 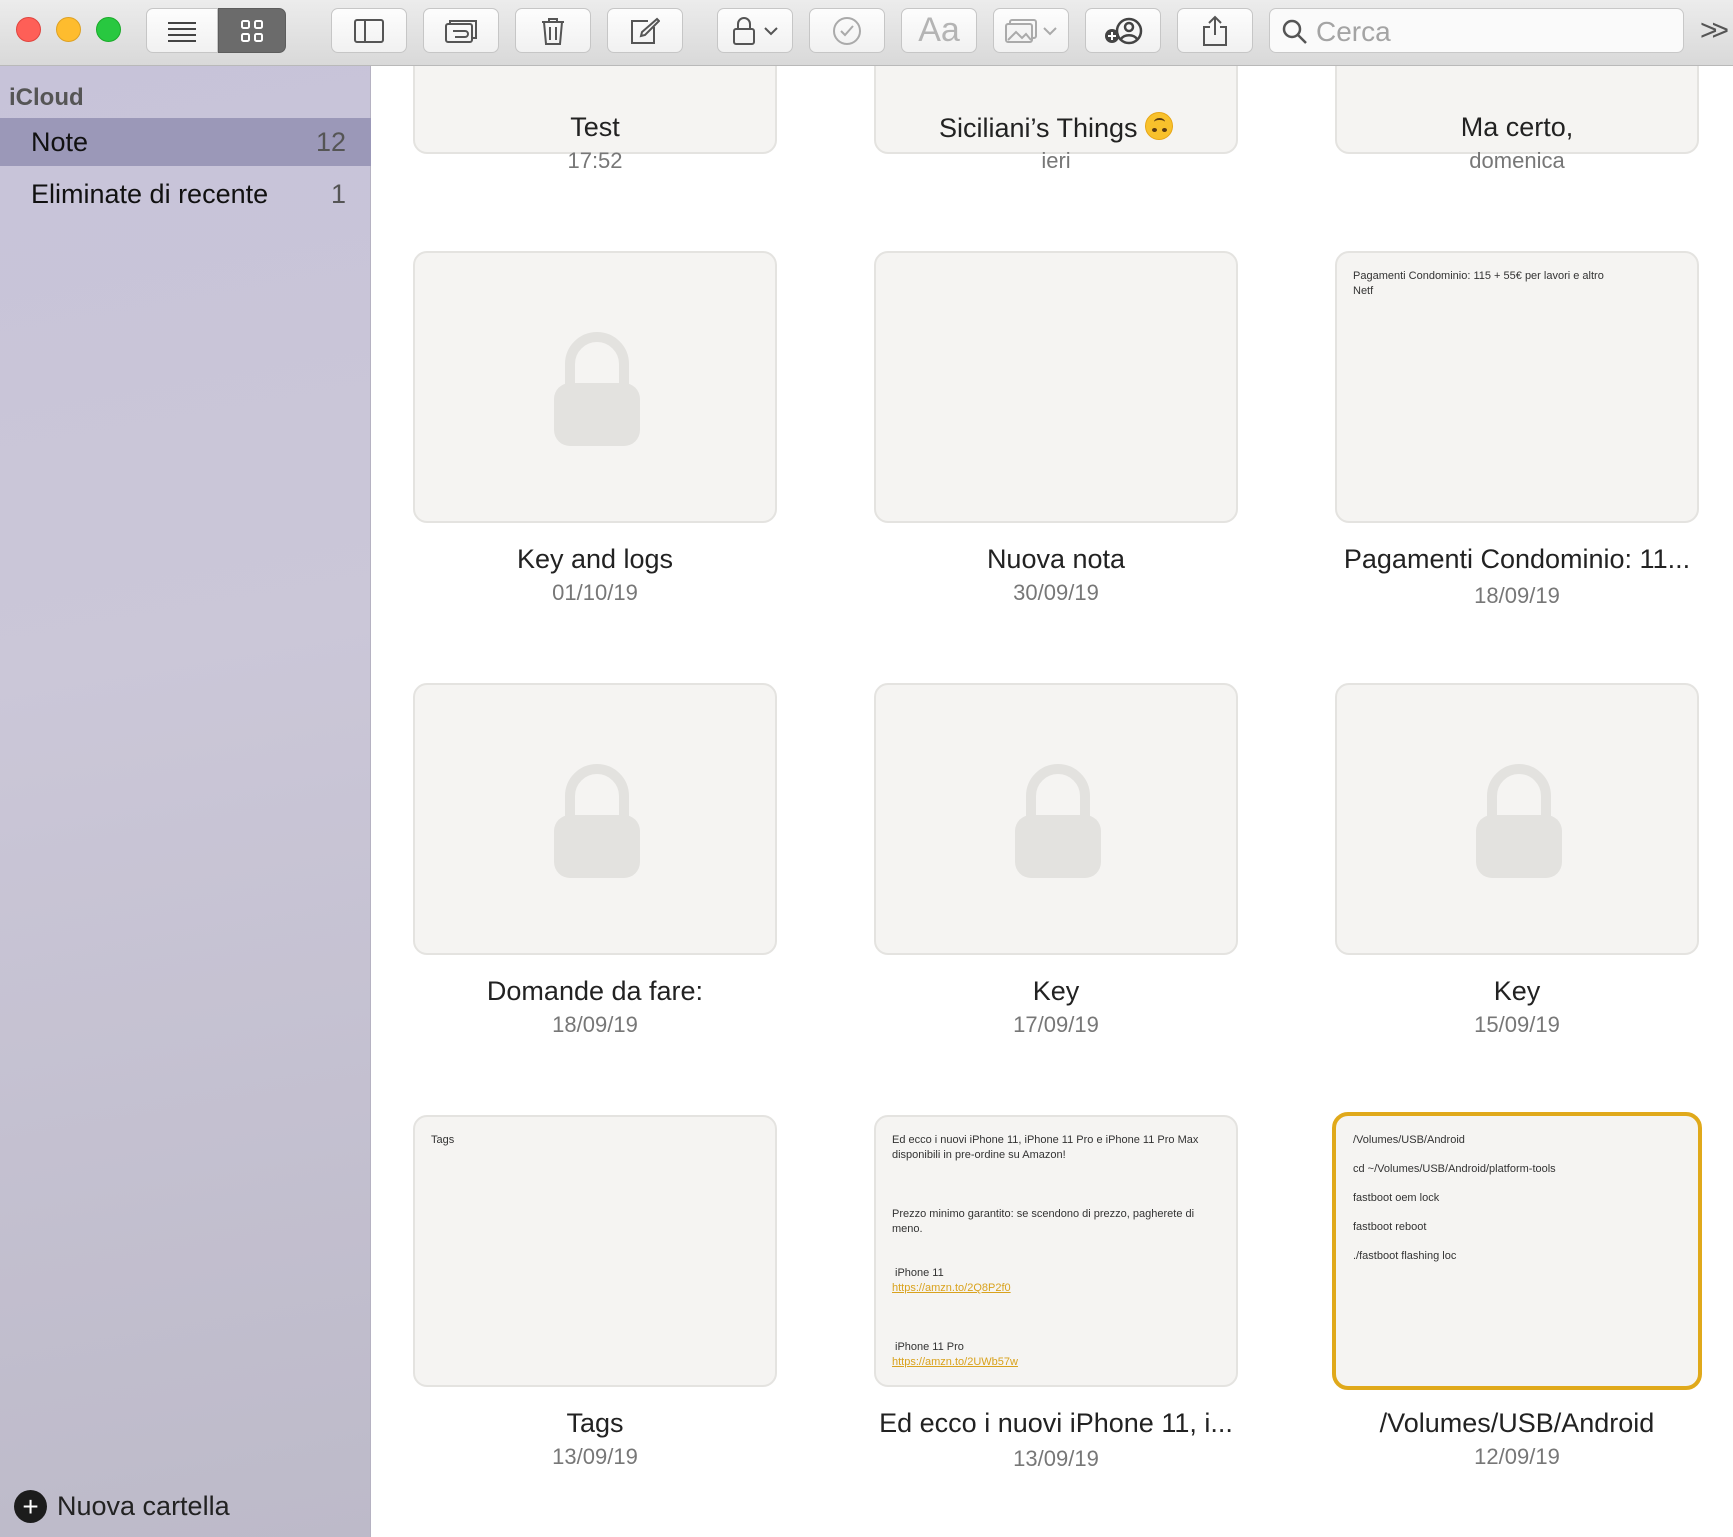 What do you see at coordinates (1294, 31) in the screenshot?
I see `search-icon` at bounding box center [1294, 31].